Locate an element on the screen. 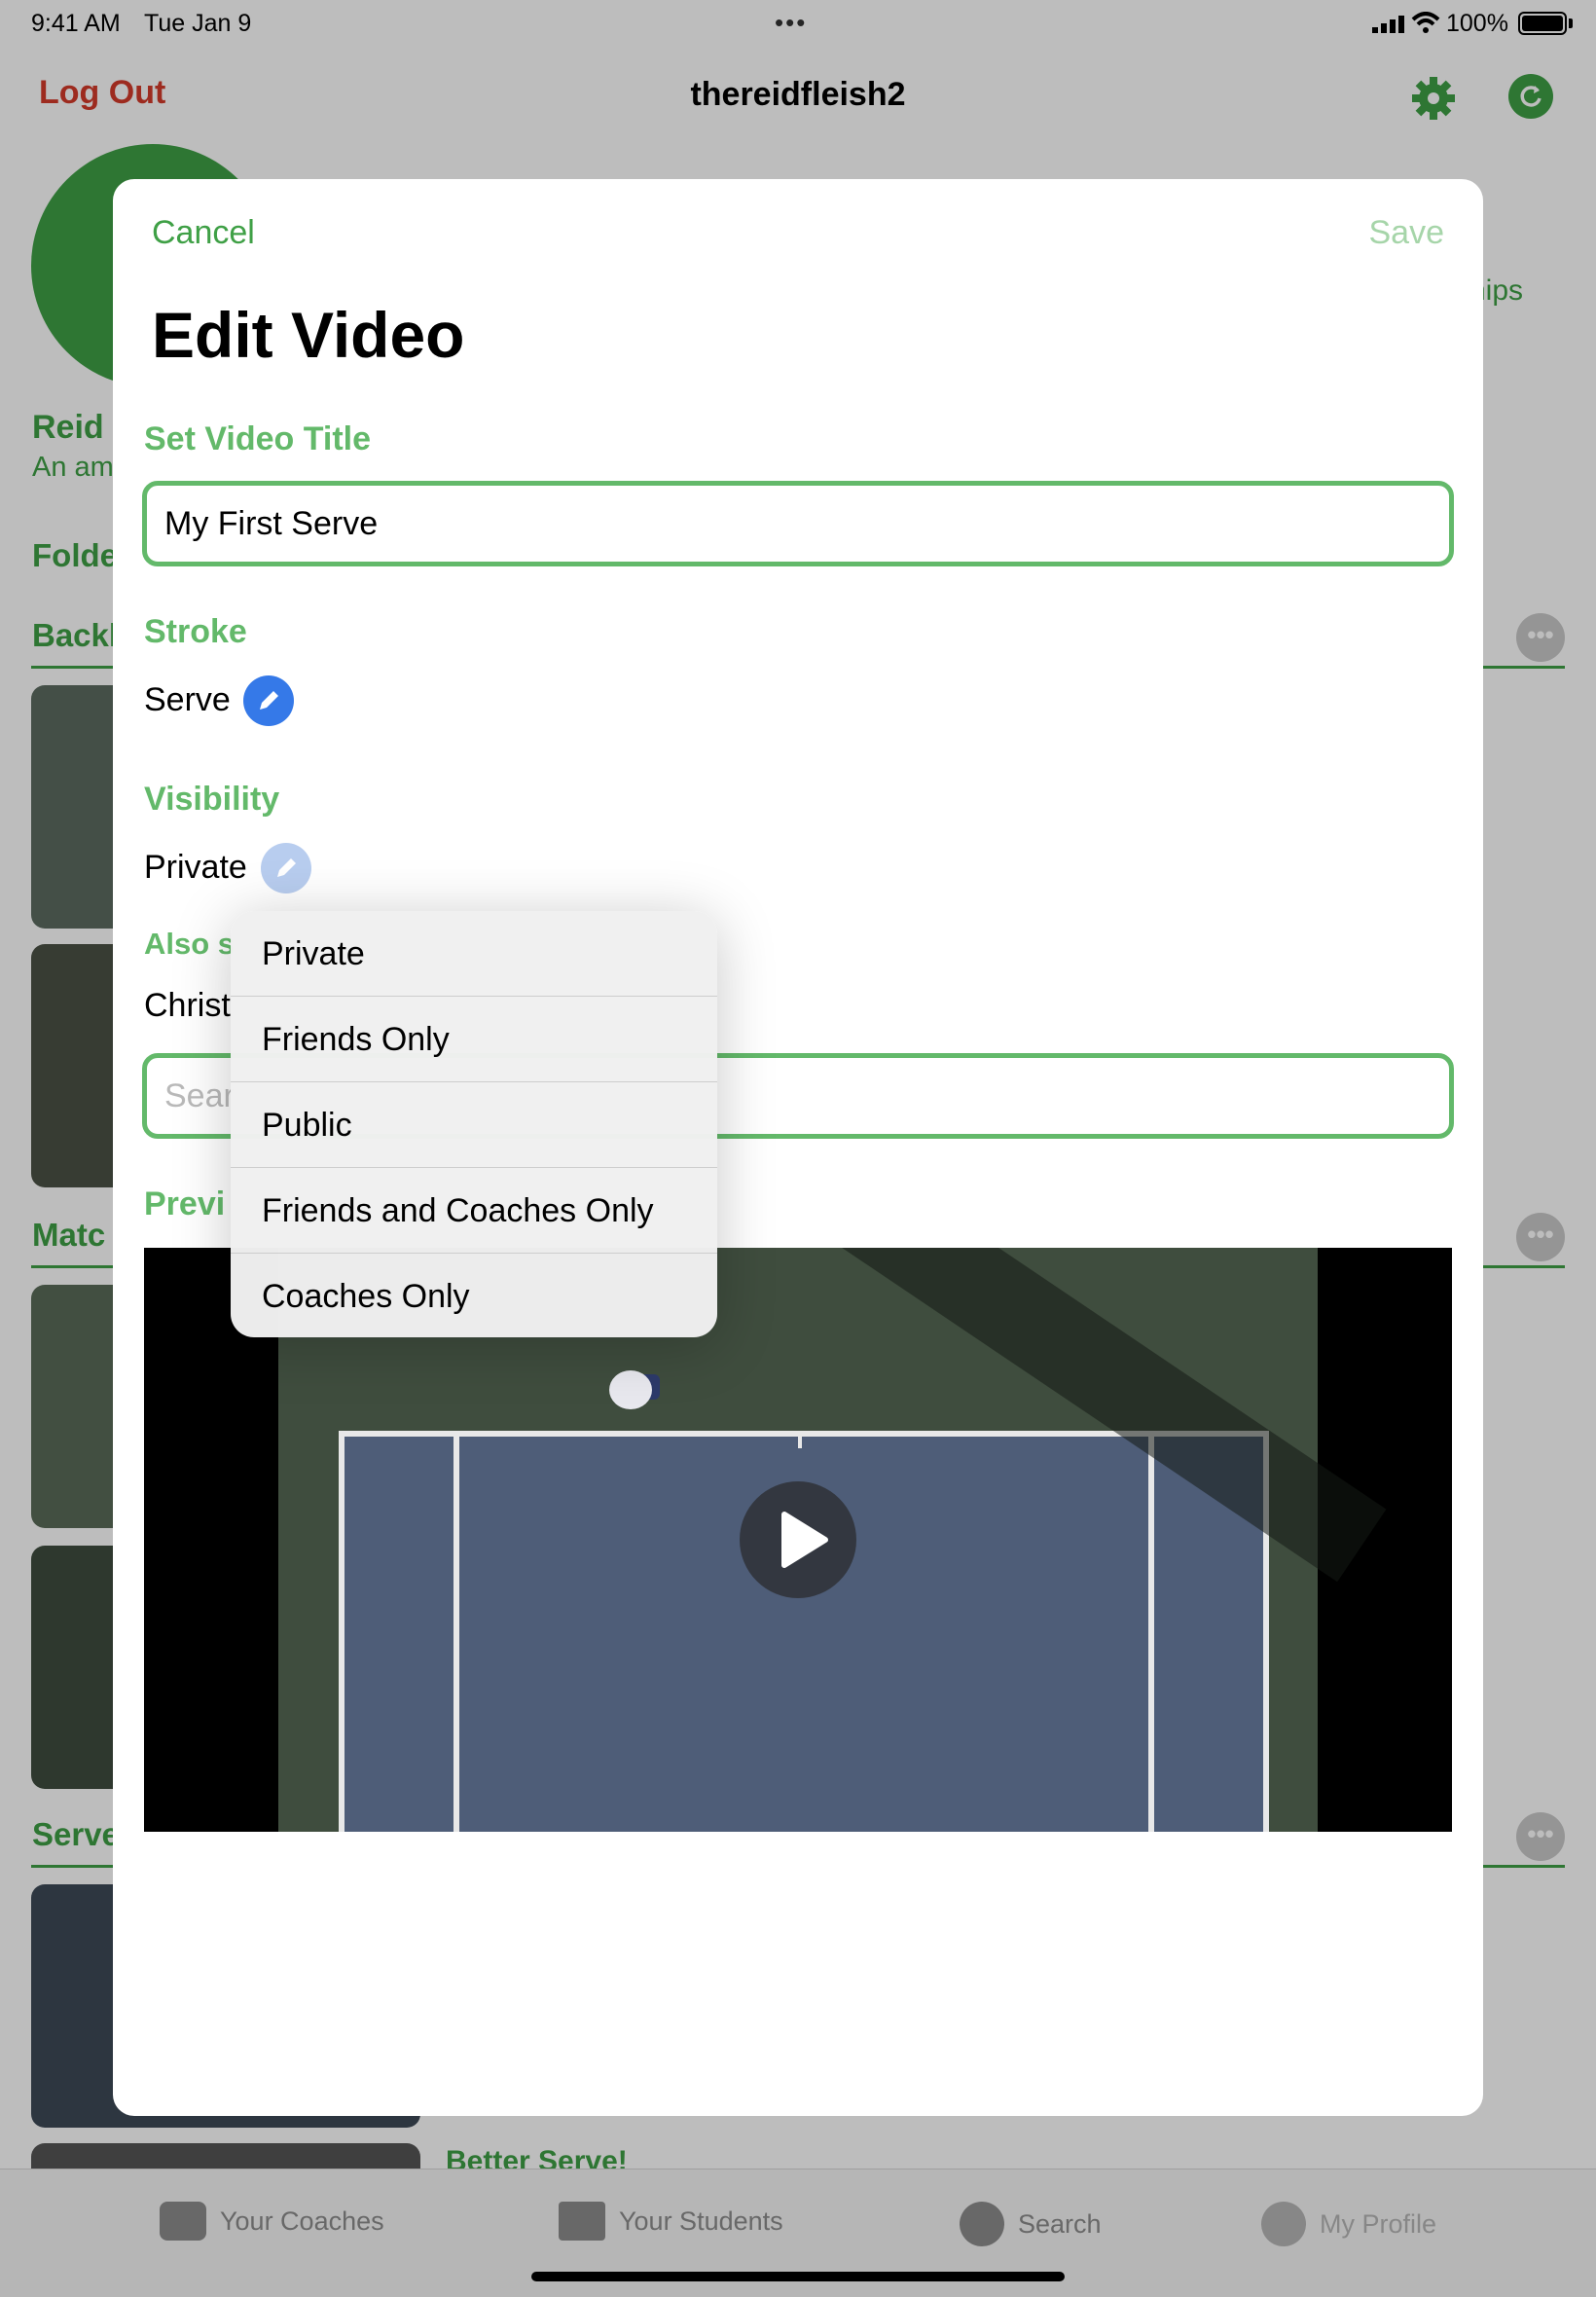 The image size is (1596, 2297). cancel-button: Cancel is located at coordinates (203, 233).